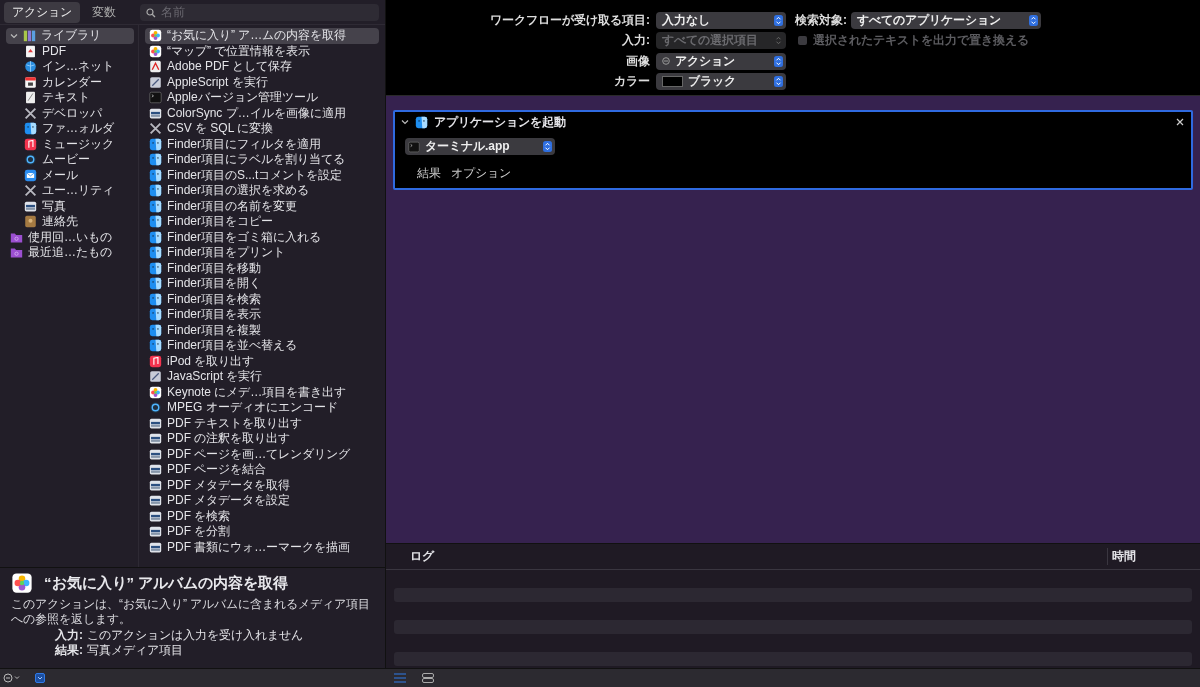  Describe the element at coordinates (70, 253) in the screenshot. I see `library-item: 最近追…たもの` at that location.